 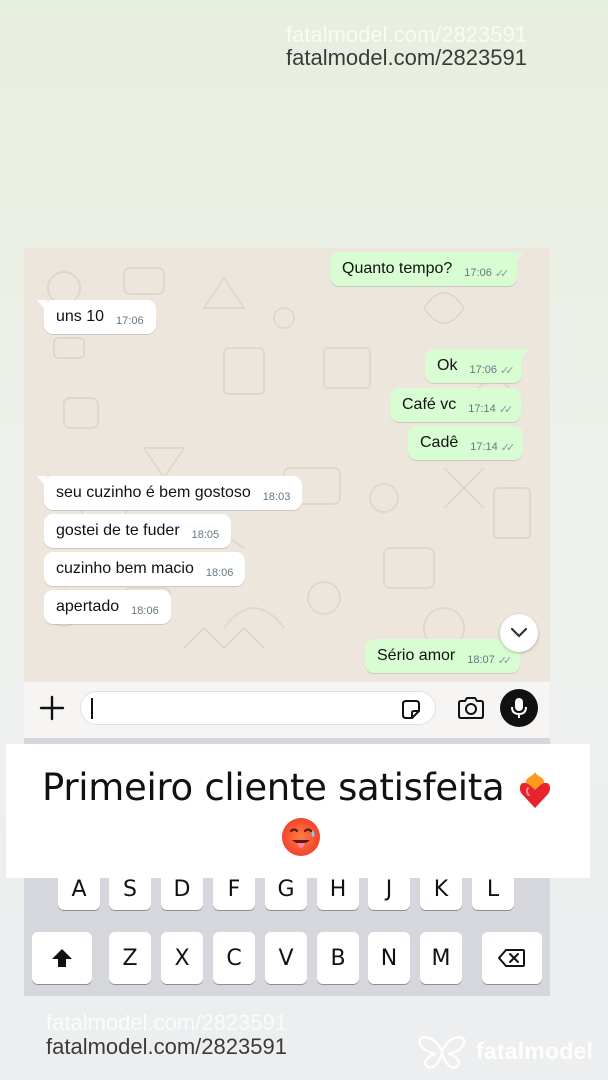 I want to click on message-bubble: gostei de te fuder 18:05, so click(x=138, y=531).